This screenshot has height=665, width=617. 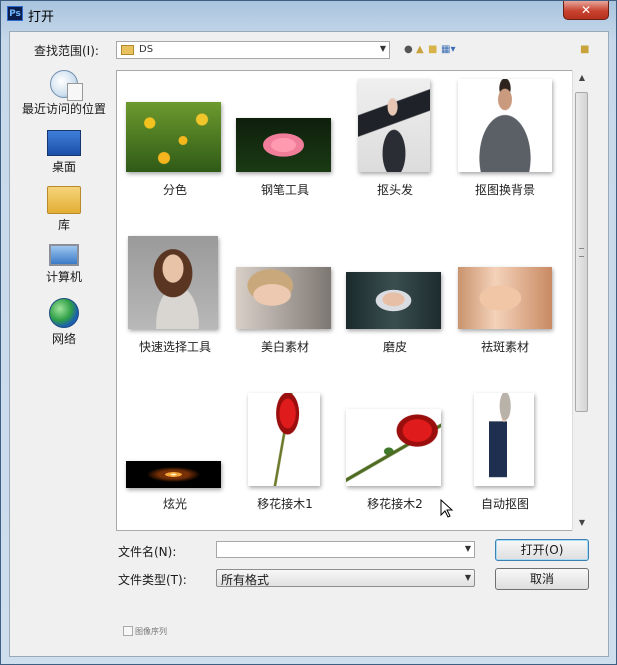 I want to click on file-item: 快速选择工具, so click(x=175, y=303).